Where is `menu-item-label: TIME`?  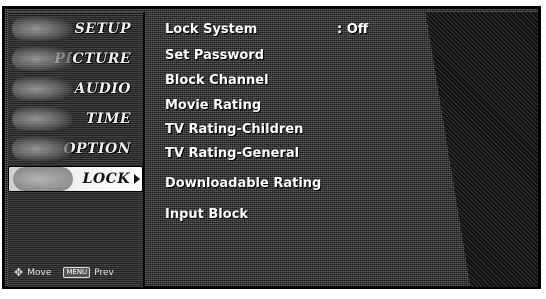
menu-item-label: TIME is located at coordinates (108, 119).